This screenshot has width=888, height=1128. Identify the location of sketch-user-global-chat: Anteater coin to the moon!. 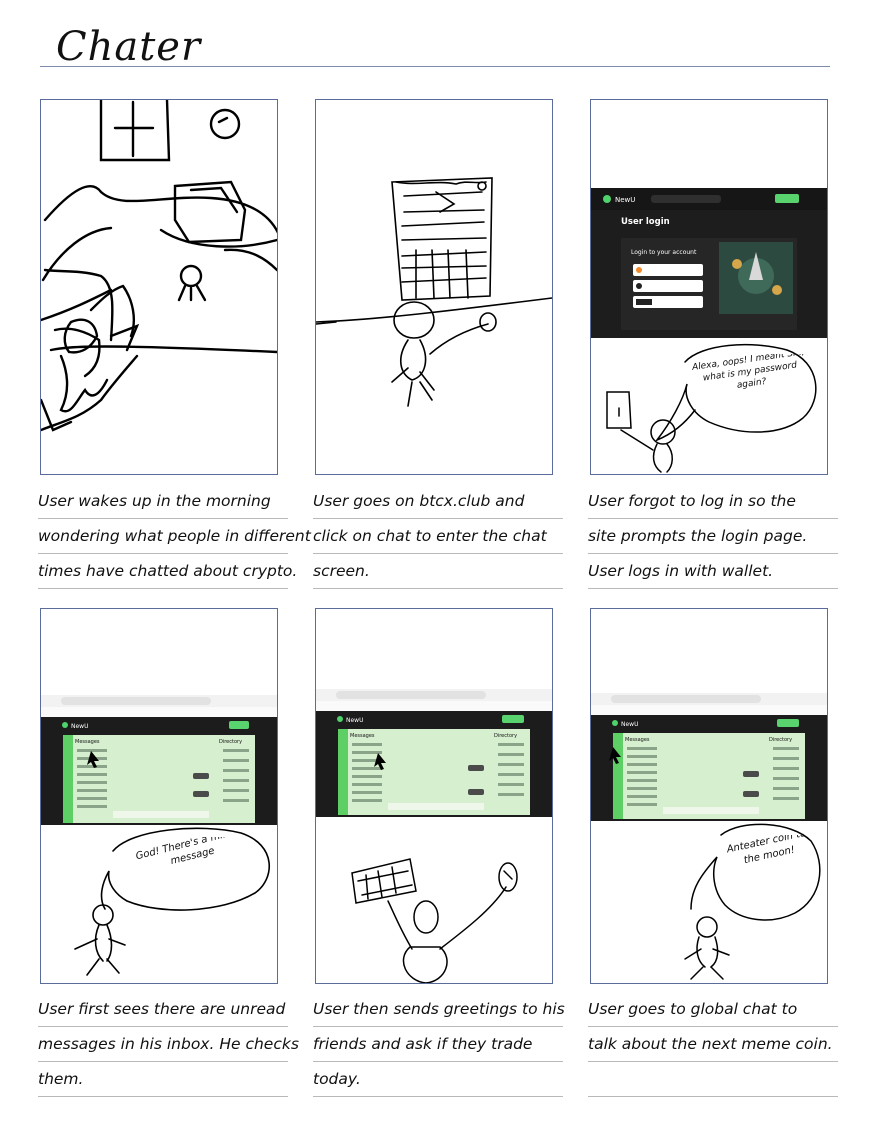
(752, 901).